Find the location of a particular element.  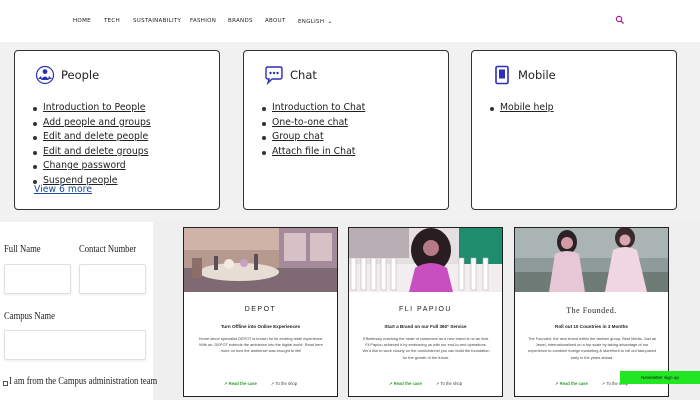

chat-bubble-icon is located at coordinates (274, 75).